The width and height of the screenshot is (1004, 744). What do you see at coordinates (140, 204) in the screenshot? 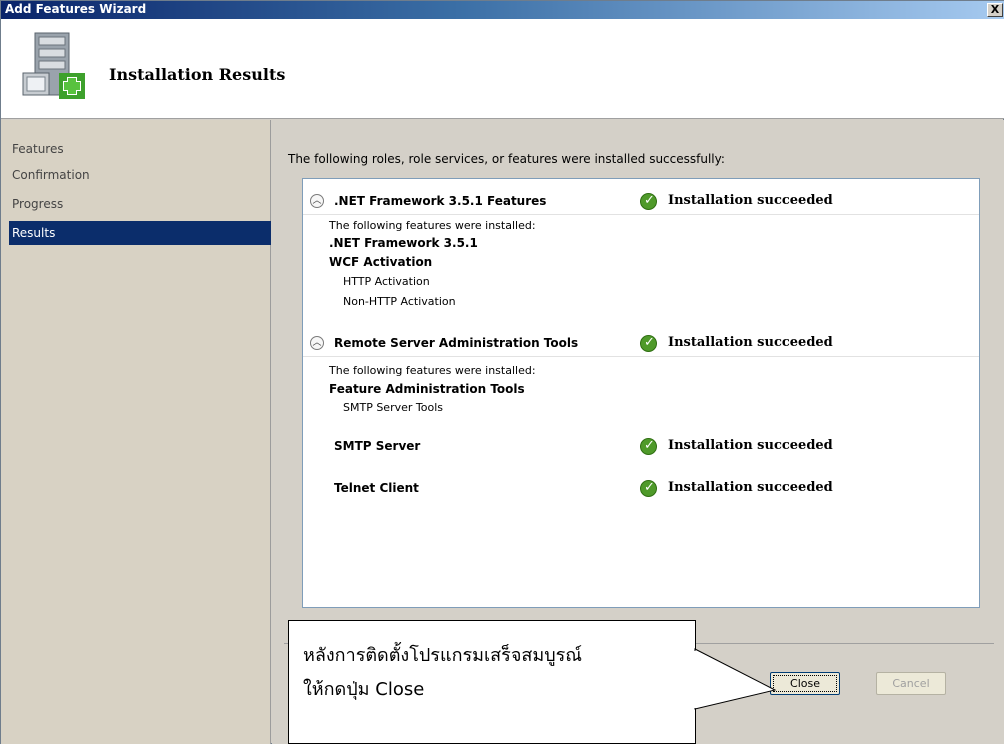
I see `sidebar-item-progress: Progress` at bounding box center [140, 204].